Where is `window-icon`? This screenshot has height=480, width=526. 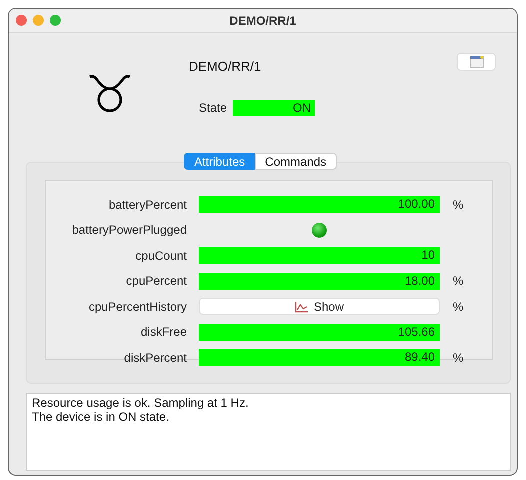
window-icon is located at coordinates (477, 62).